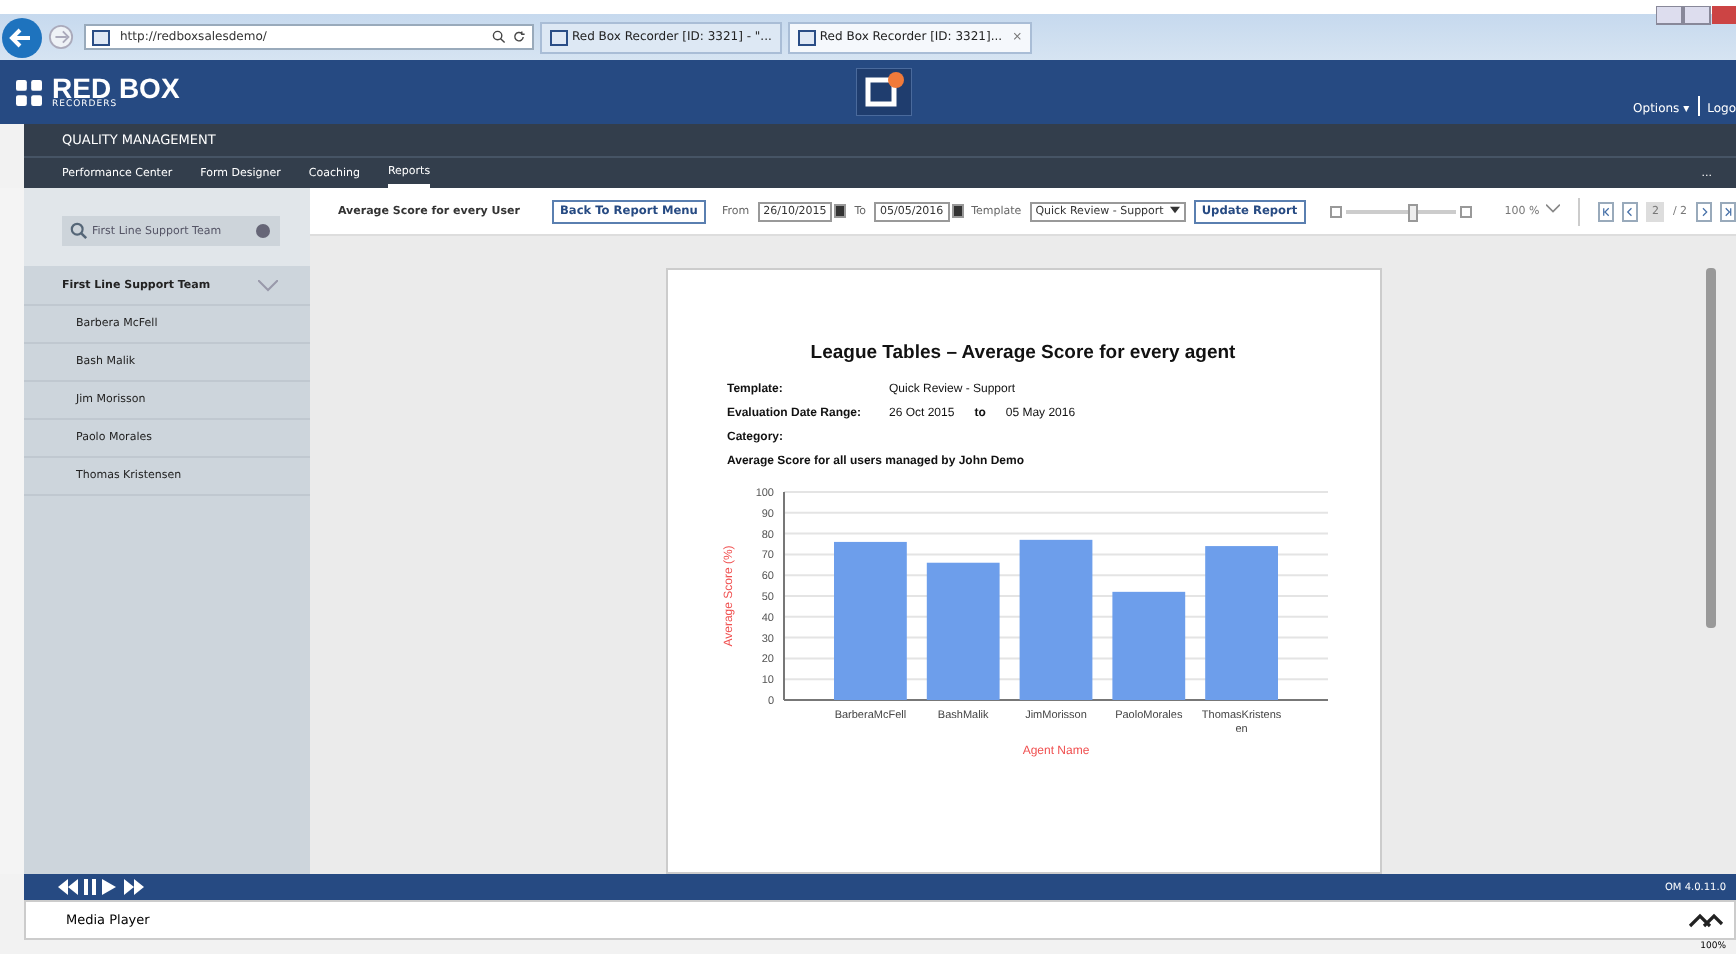 This screenshot has width=1736, height=954. Describe the element at coordinates (1706, 920) in the screenshot. I see `collapse-icon` at that location.